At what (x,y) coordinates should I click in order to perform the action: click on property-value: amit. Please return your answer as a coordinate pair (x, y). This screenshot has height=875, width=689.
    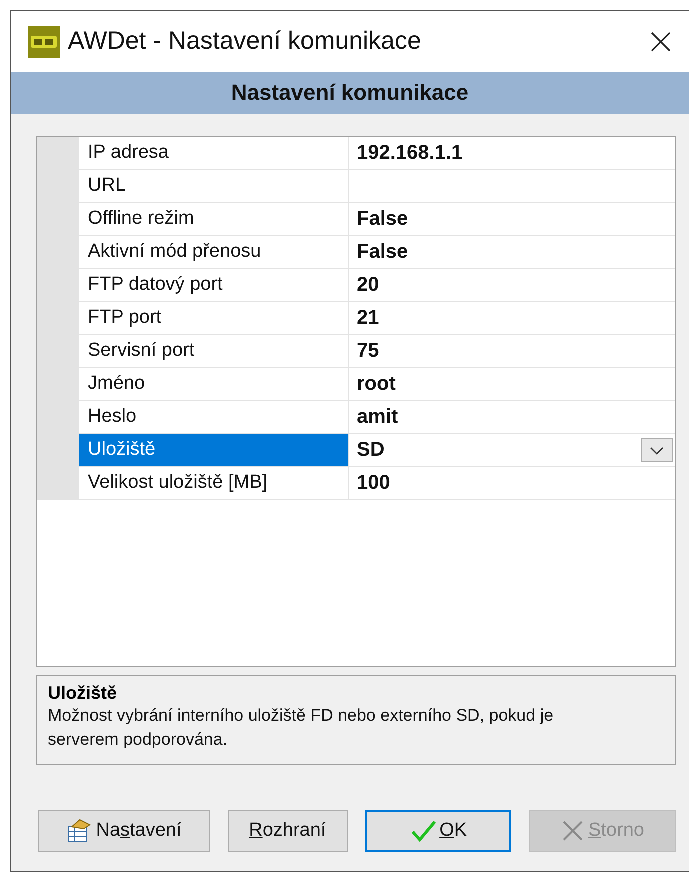
    Looking at the image, I should click on (512, 417).